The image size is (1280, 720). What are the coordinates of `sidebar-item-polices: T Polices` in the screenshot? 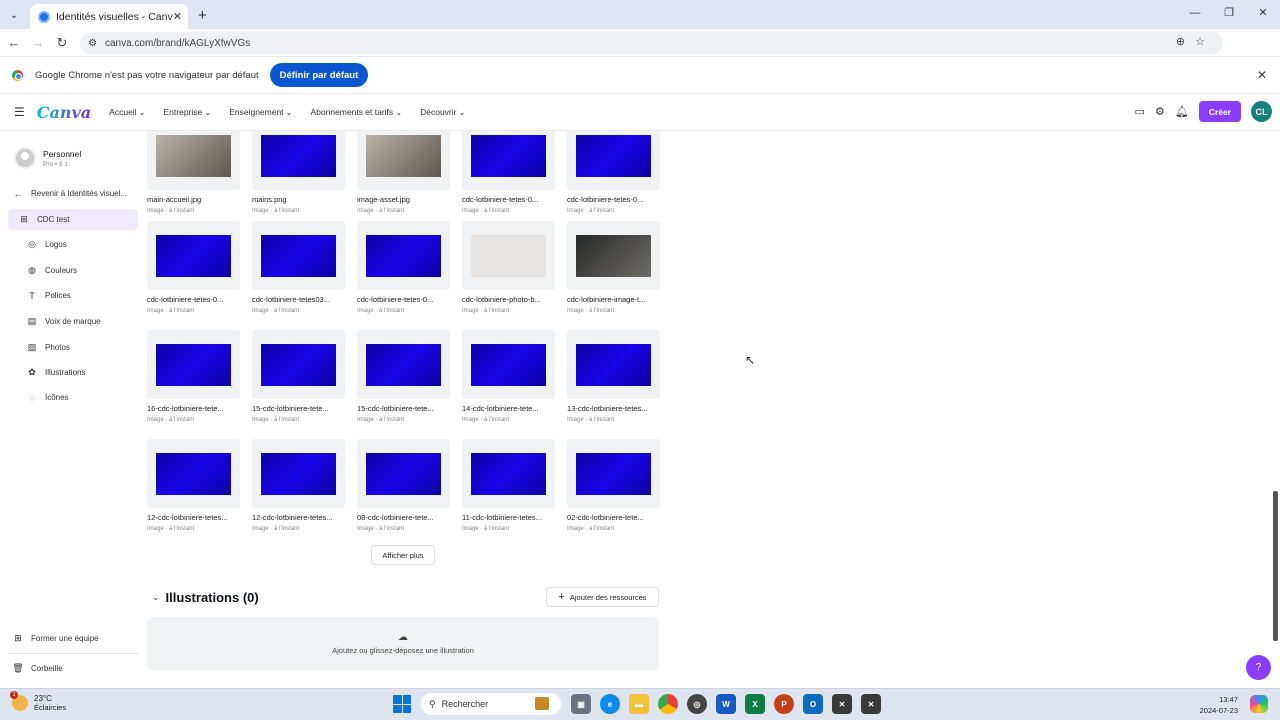 It's located at (91, 295).